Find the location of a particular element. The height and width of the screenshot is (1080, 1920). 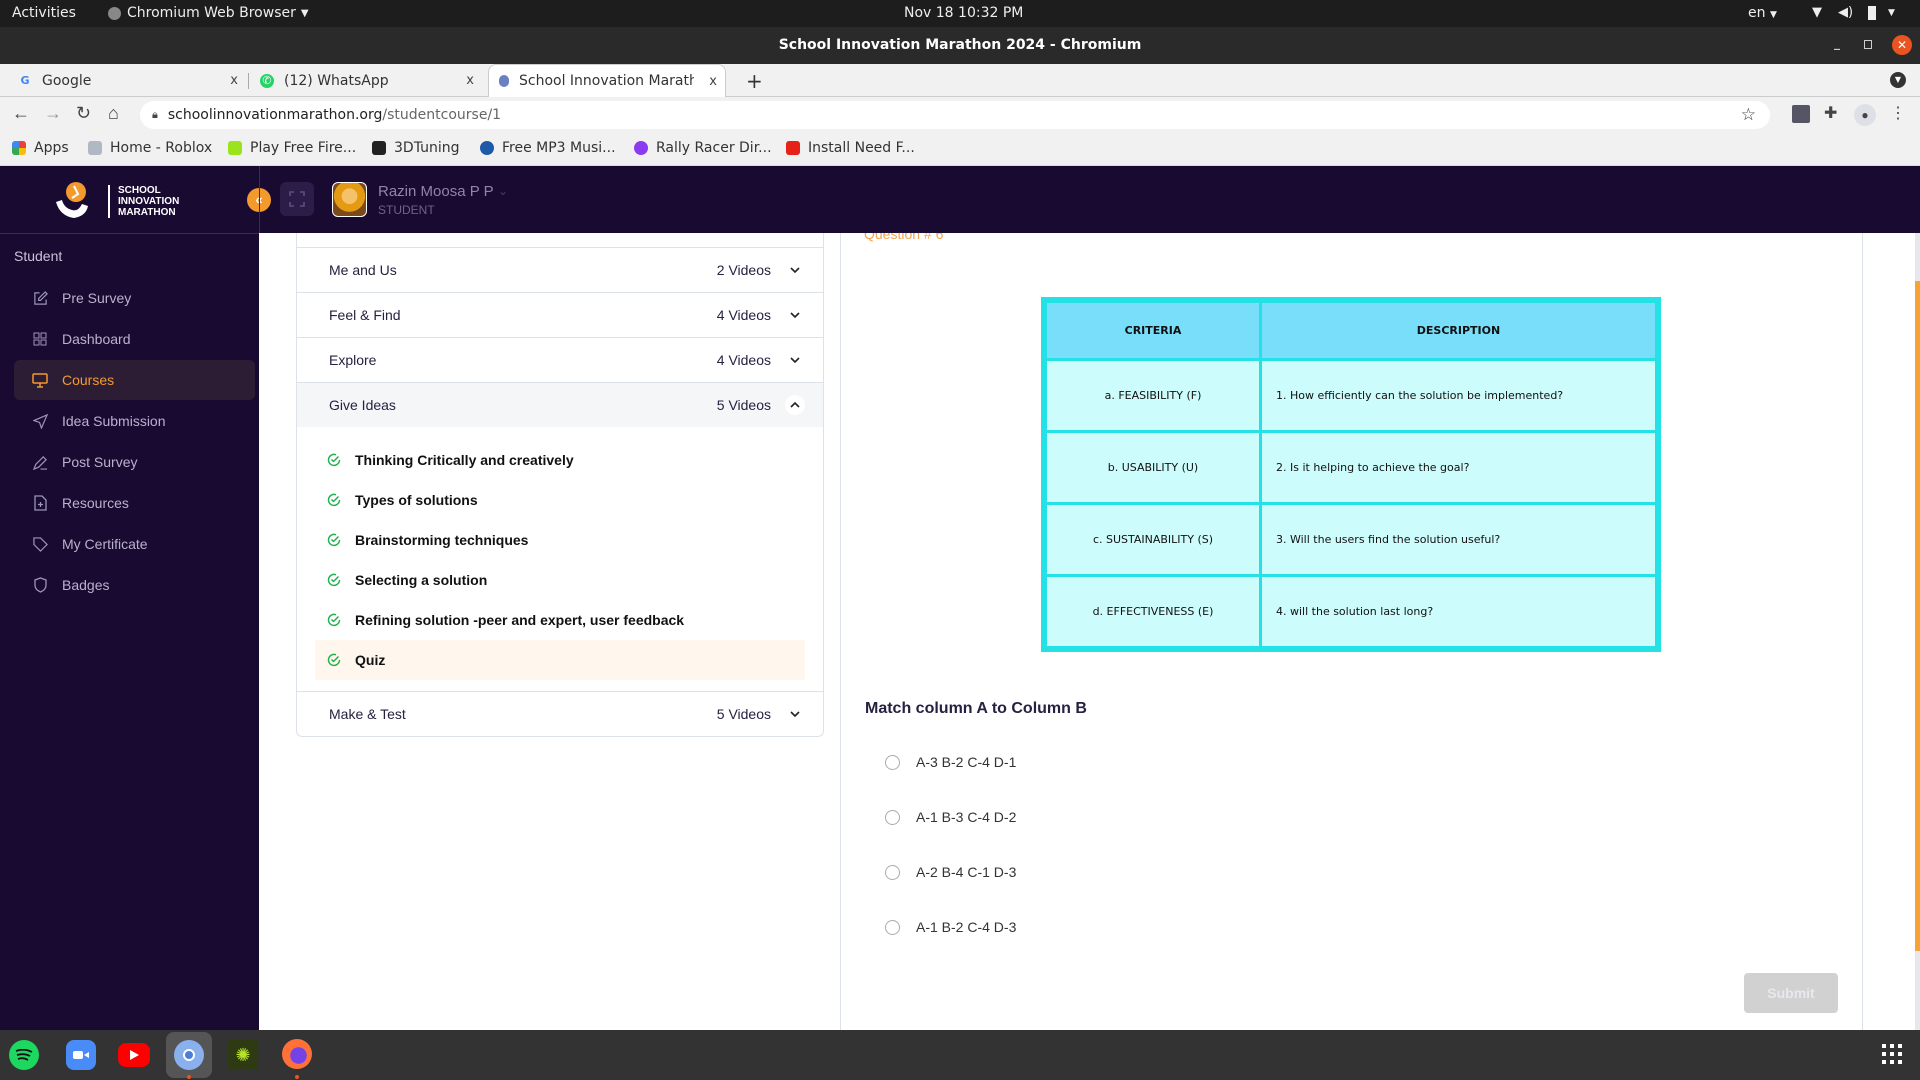

tab-whatsapp: ✆ (12) WhatsApp x is located at coordinates (366, 80).